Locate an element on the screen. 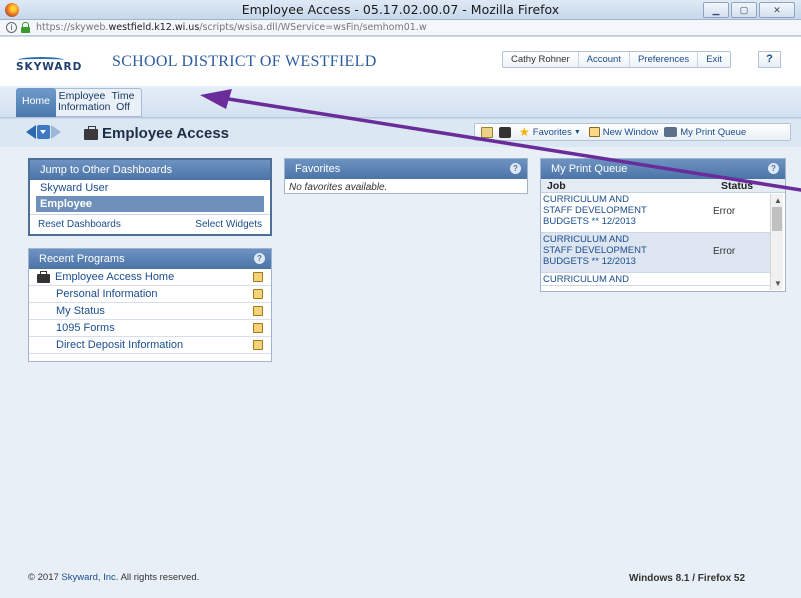 This screenshot has height=598, width=801. tab-label-line2: Off is located at coordinates (123, 107).